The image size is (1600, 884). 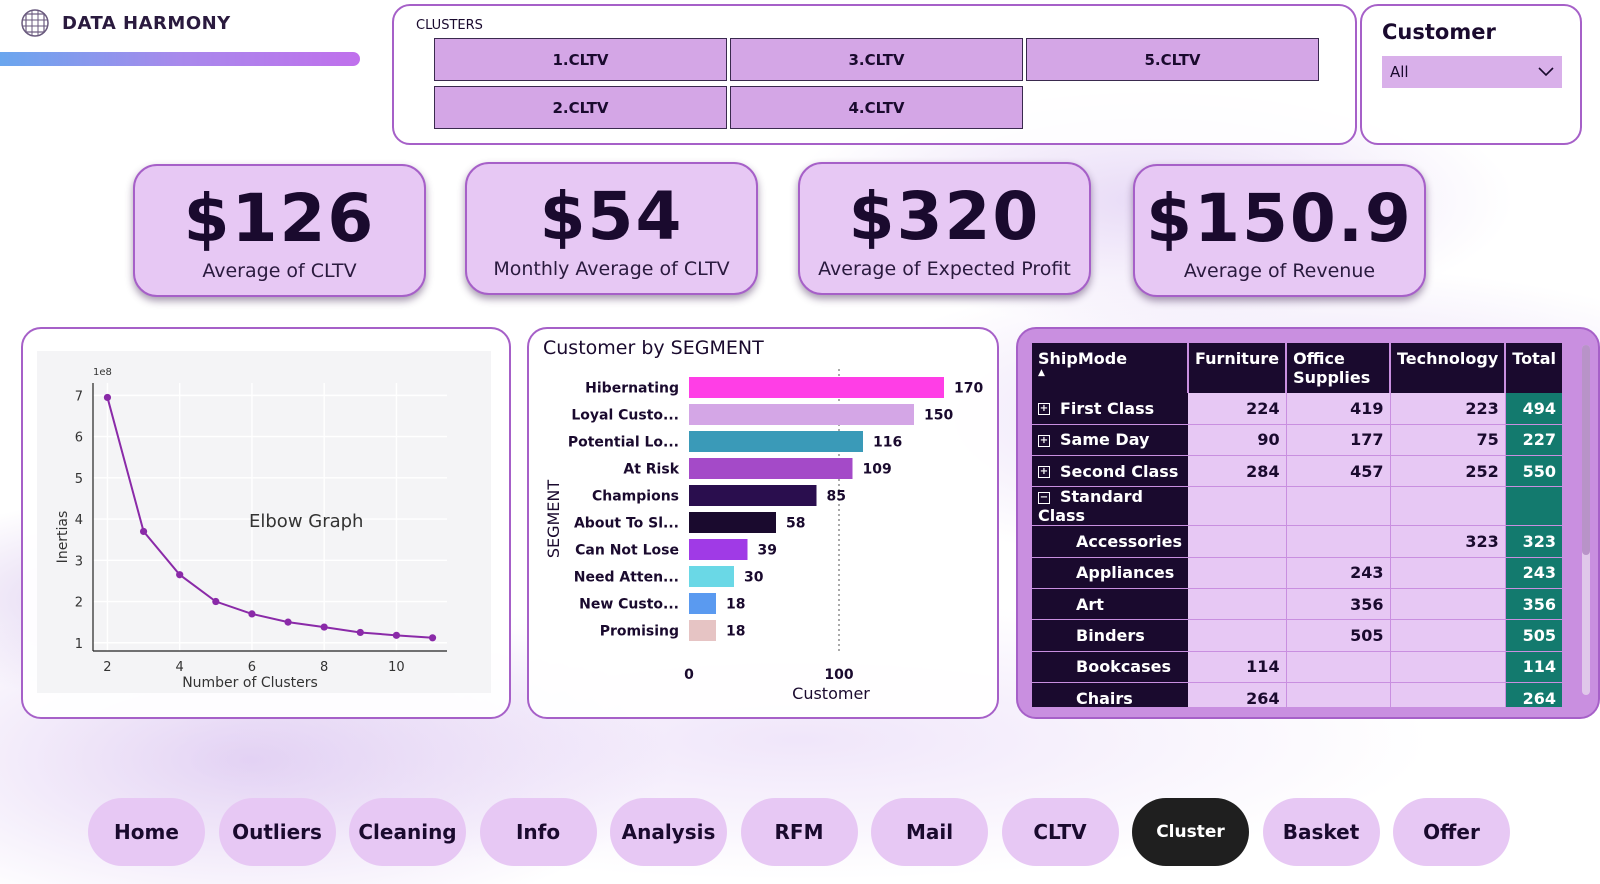 I want to click on cluster-button-3: 3.CLTV, so click(x=876, y=59).